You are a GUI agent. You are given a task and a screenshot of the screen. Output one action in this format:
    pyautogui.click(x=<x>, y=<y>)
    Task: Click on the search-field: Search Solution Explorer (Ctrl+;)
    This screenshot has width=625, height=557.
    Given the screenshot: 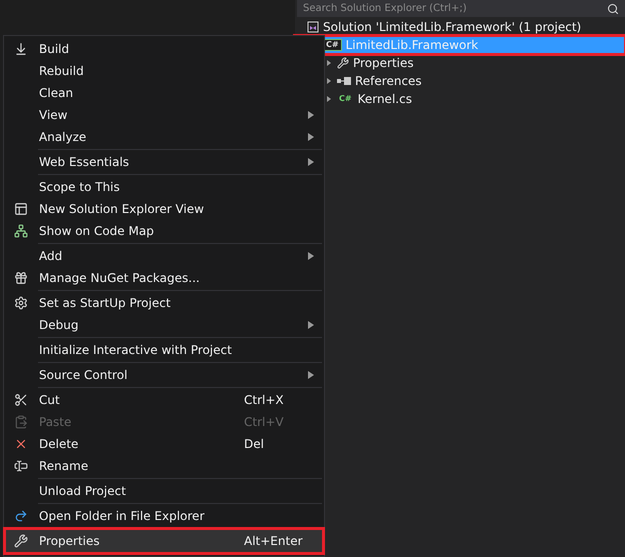 What is the action you would take?
    pyautogui.click(x=461, y=8)
    